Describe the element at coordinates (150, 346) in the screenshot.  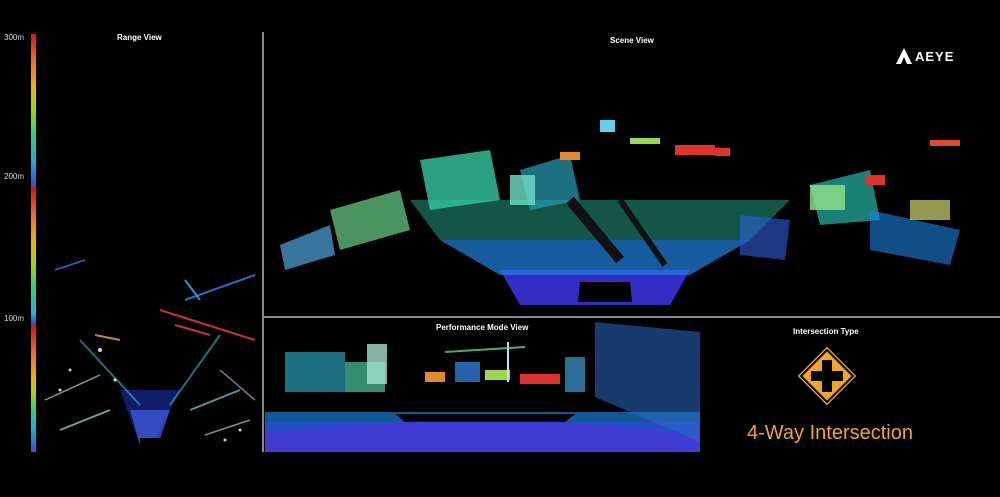
I see `range-view-pointcloud` at that location.